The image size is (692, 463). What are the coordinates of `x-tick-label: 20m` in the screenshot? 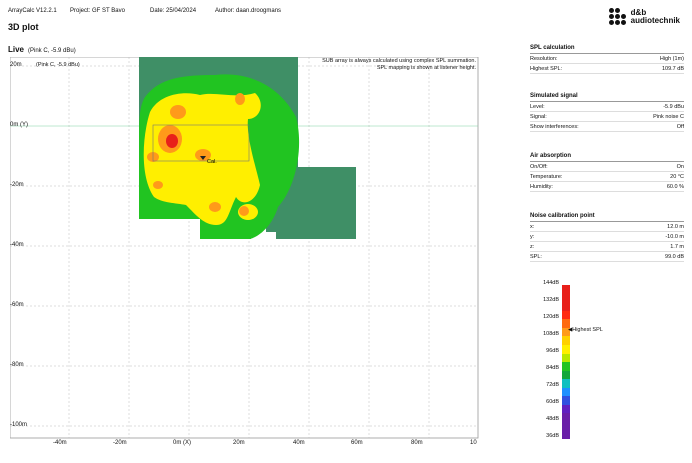 It's located at (239, 443).